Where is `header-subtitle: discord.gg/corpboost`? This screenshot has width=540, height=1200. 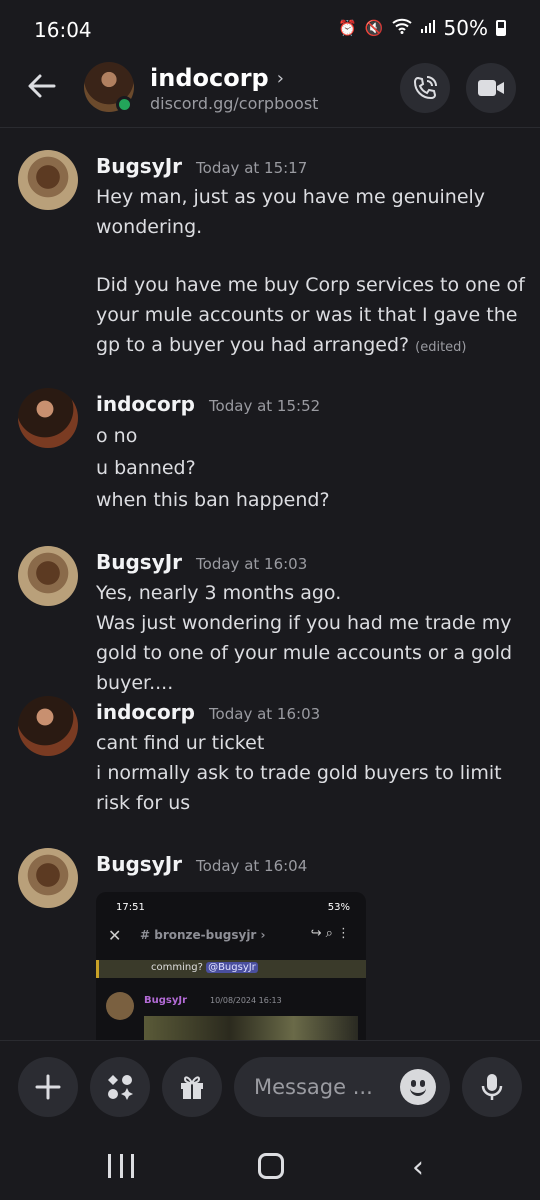 header-subtitle: discord.gg/corpboost is located at coordinates (234, 103).